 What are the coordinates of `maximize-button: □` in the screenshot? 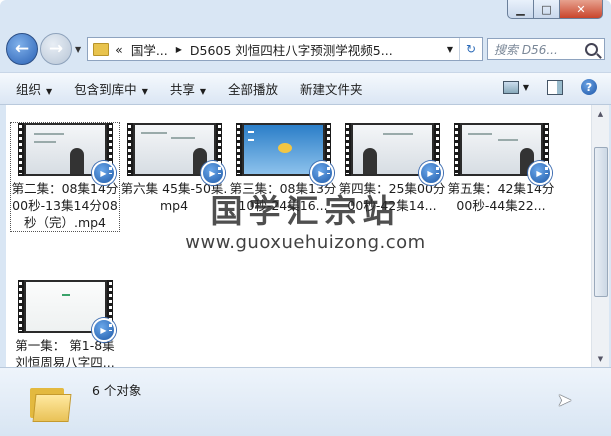 It's located at (547, 9).